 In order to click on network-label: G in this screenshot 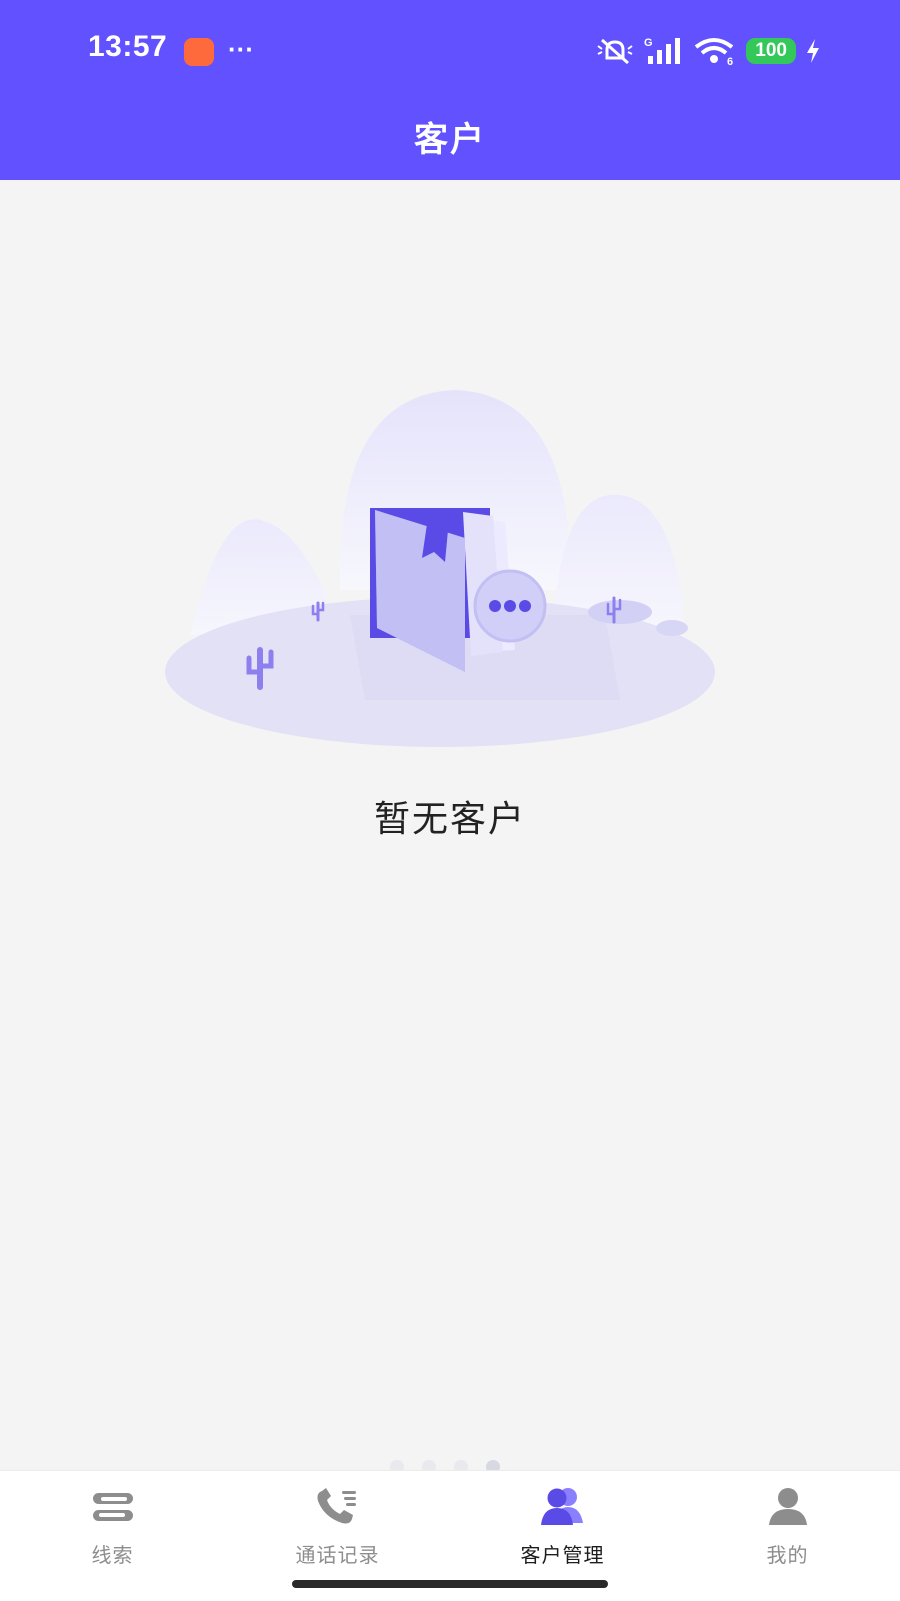, I will do `click(648, 43)`.